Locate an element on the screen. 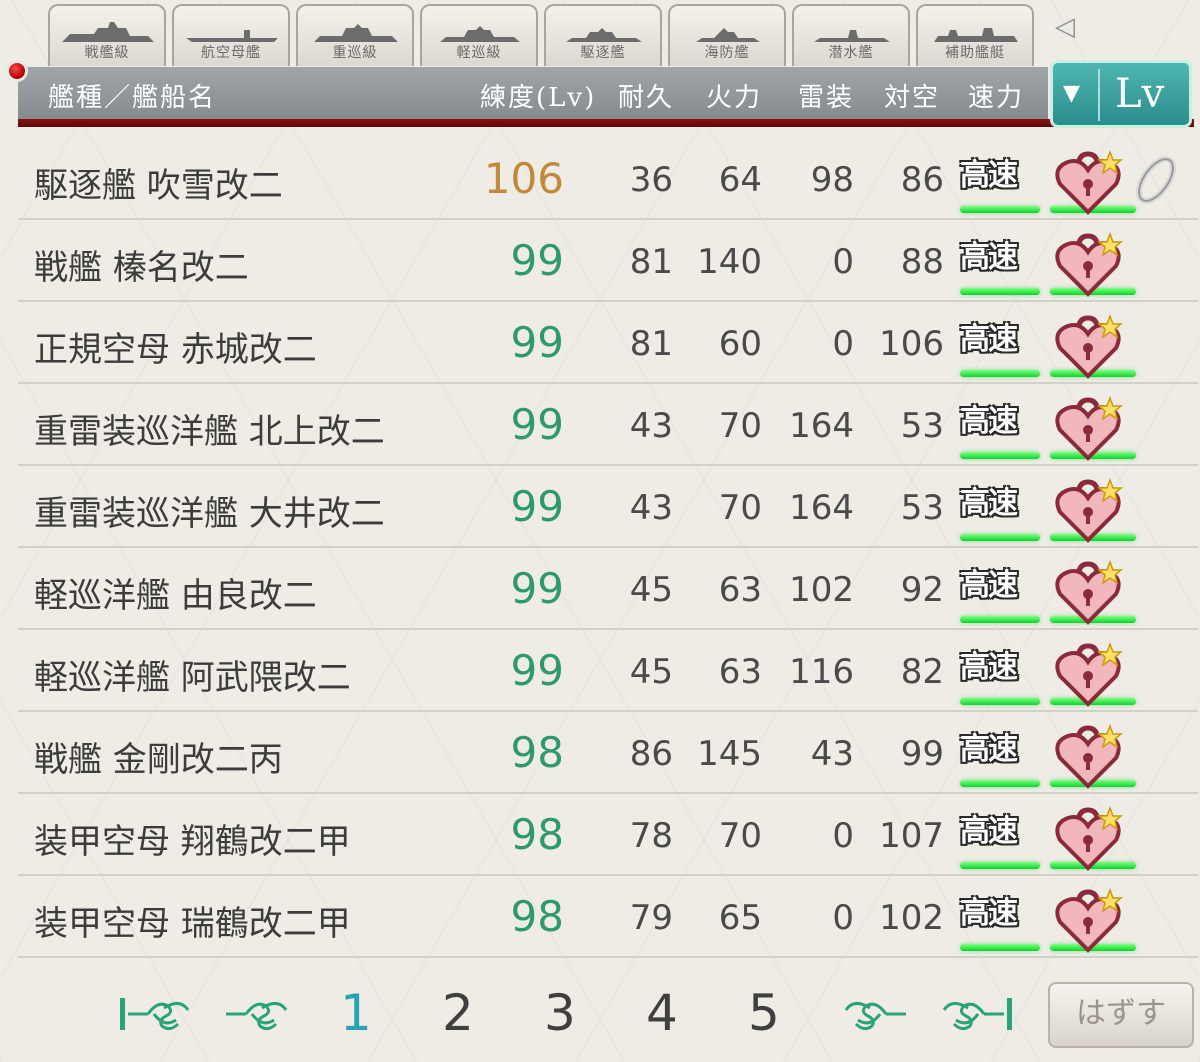 This screenshot has height=1062, width=1200. ship-row: 正規空母 赤城改二 99 81 60 0 106 高速 is located at coordinates (608, 343).